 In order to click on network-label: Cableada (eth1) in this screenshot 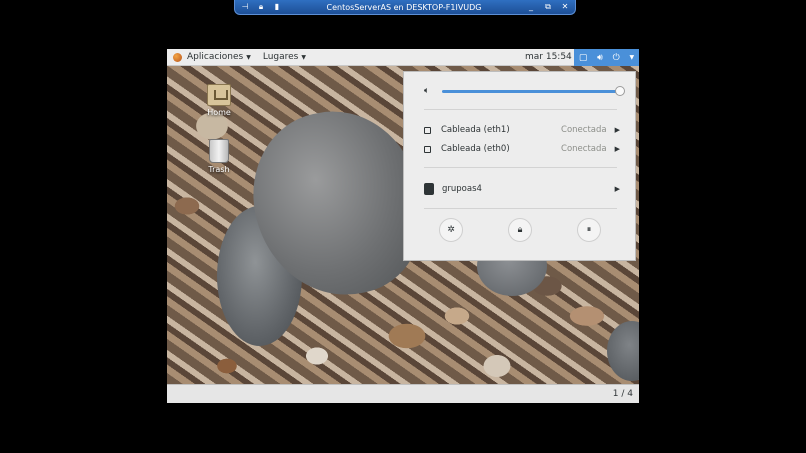, I will do `click(475, 130)`.